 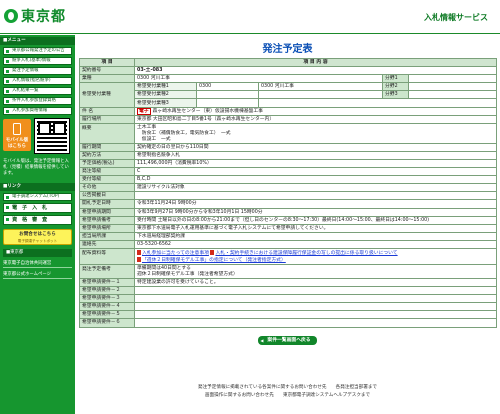 What do you see at coordinates (258, 79) in the screenshot?
I see `gyoshu-value: 0300 河川工事` at bounding box center [258, 79].